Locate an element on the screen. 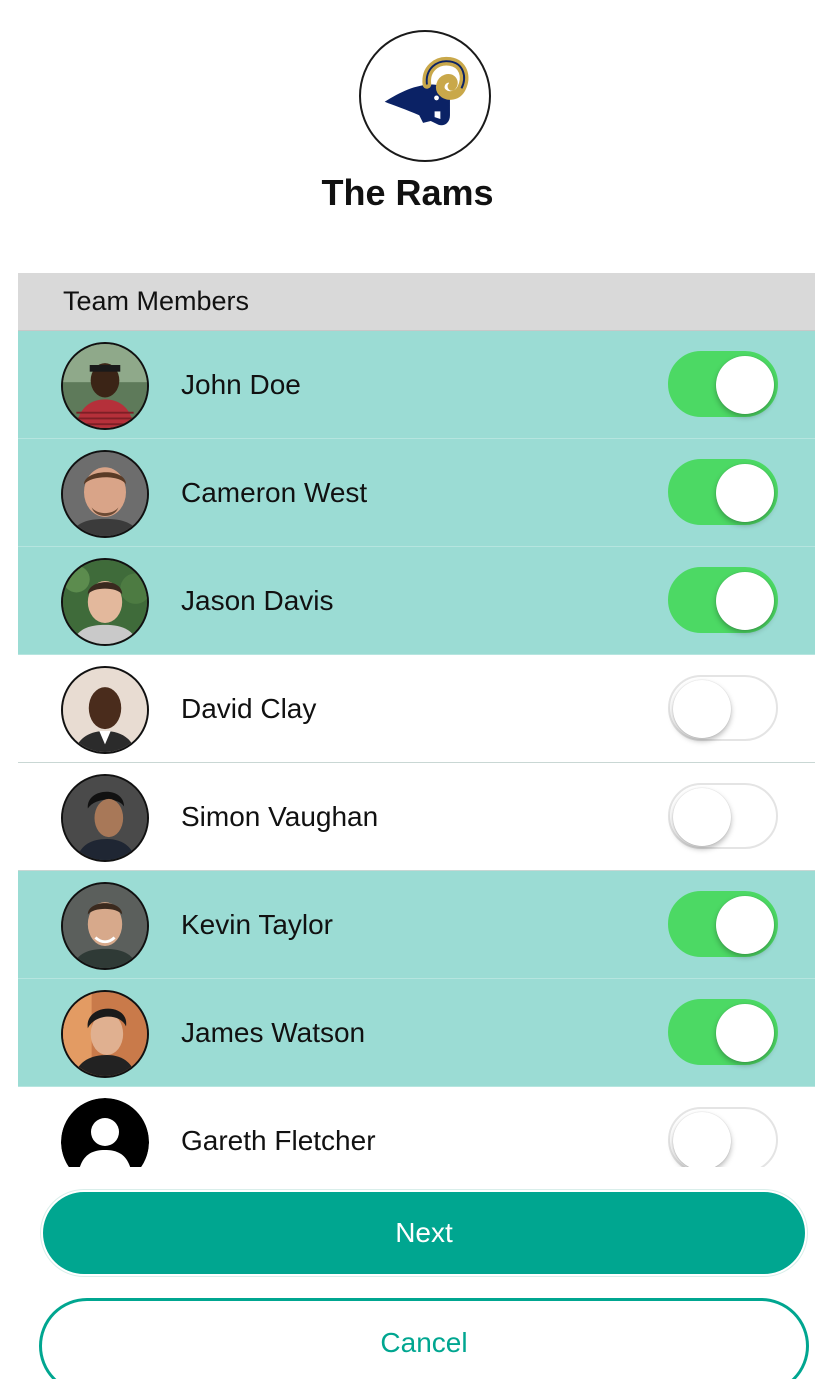 The image size is (815, 1379). member-name: David Clay is located at coordinates (249, 708).